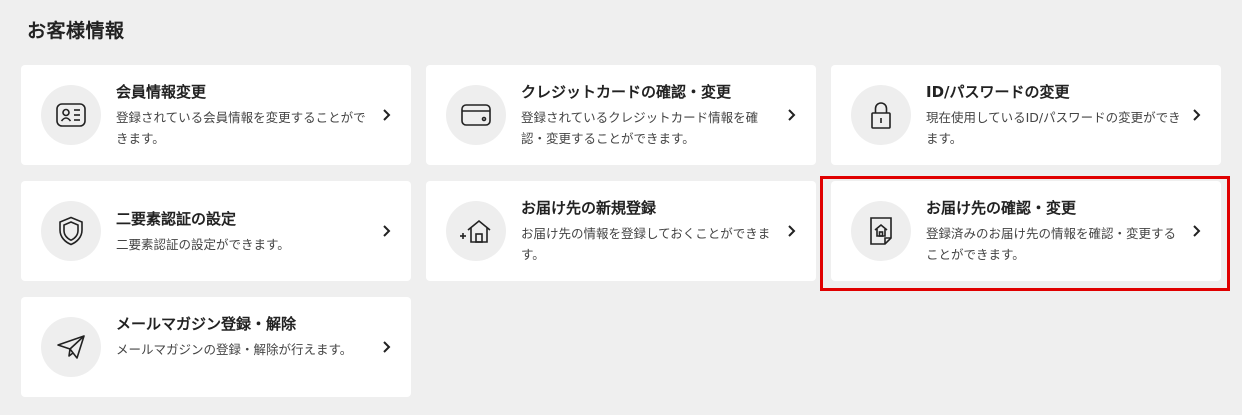 Image resolution: width=1242 pixels, height=415 pixels. I want to click on credit-card-icon, so click(476, 115).